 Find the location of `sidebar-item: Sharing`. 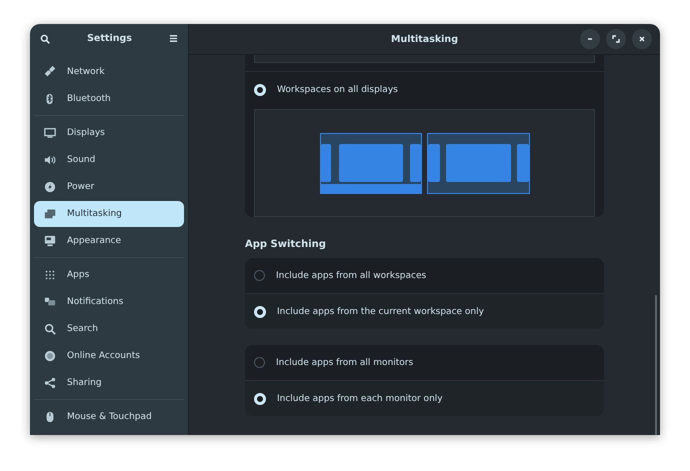

sidebar-item: Sharing is located at coordinates (109, 383).